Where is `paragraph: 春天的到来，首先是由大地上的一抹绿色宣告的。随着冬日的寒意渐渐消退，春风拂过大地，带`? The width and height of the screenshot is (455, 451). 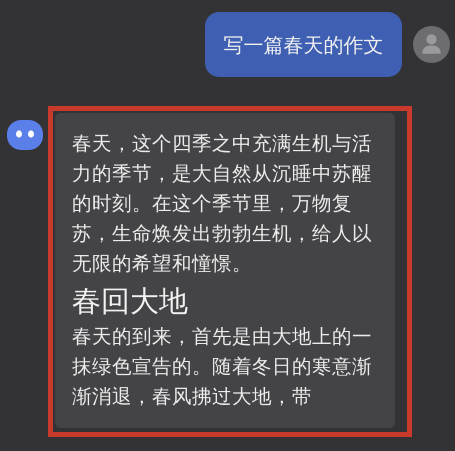
paragraph: 春天的到来，首先是由大地上的一抹绿色宣告的。随着冬日的寒意渐渐消退，春风拂过大地，带 is located at coordinates (222, 367).